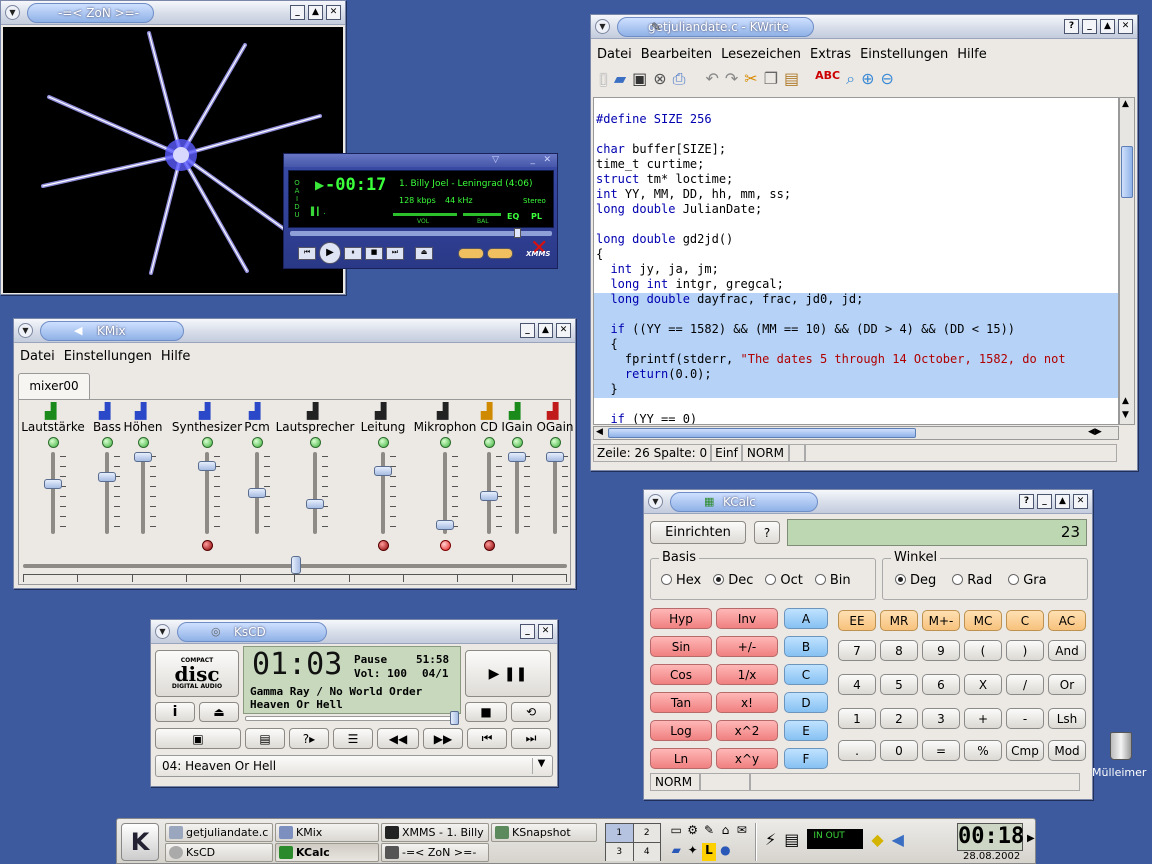 Image resolution: width=1152 pixels, height=864 pixels. I want to click on kcalc-key: Or, so click(1067, 684).